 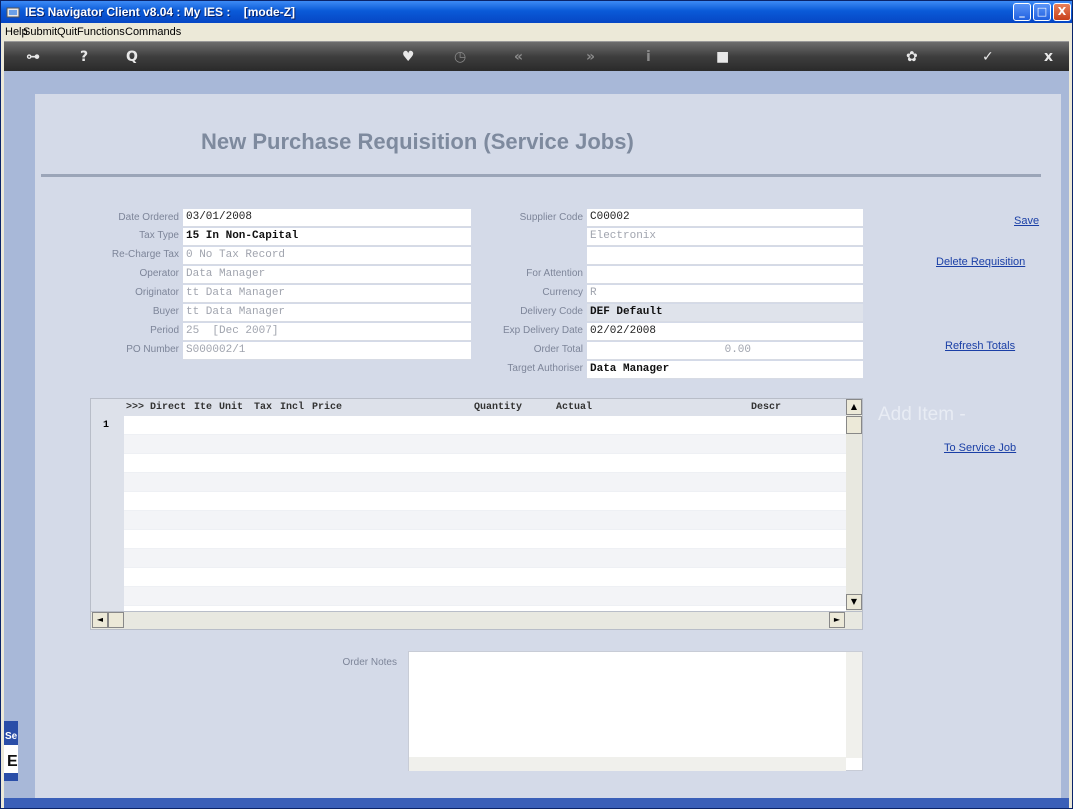 What do you see at coordinates (854, 505) in the screenshot?
I see `grid-vertical-scrollbar: ▲ ▼` at bounding box center [854, 505].